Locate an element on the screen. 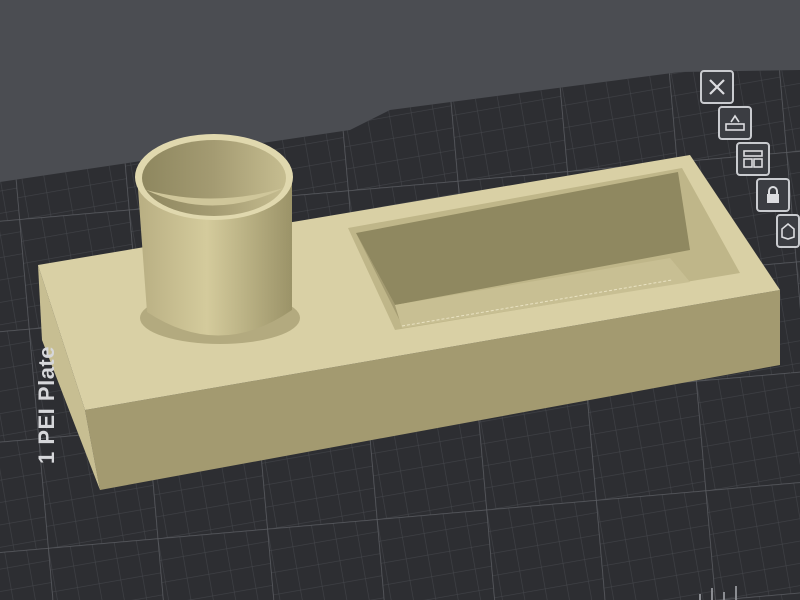 The width and height of the screenshot is (800, 600). lock-plate-button is located at coordinates (773, 195).